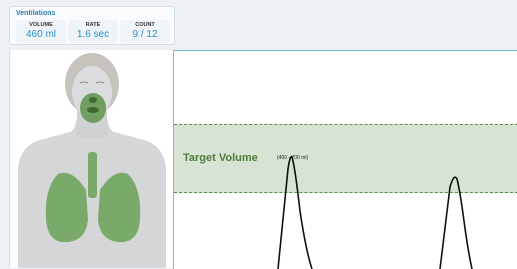 Image resolution: width=517 pixels, height=269 pixels. I want to click on volume-value: 460 ml, so click(40, 34).